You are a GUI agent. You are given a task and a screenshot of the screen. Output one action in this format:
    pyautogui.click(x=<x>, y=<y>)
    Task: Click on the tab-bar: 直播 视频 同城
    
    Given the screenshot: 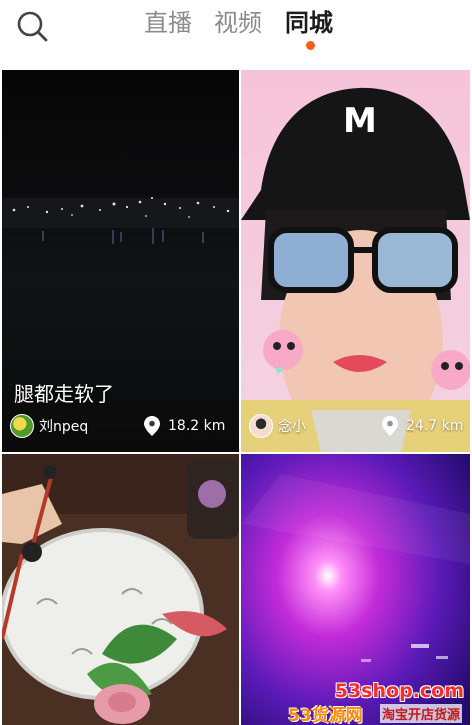 What is the action you would take?
    pyautogui.click(x=236, y=26)
    